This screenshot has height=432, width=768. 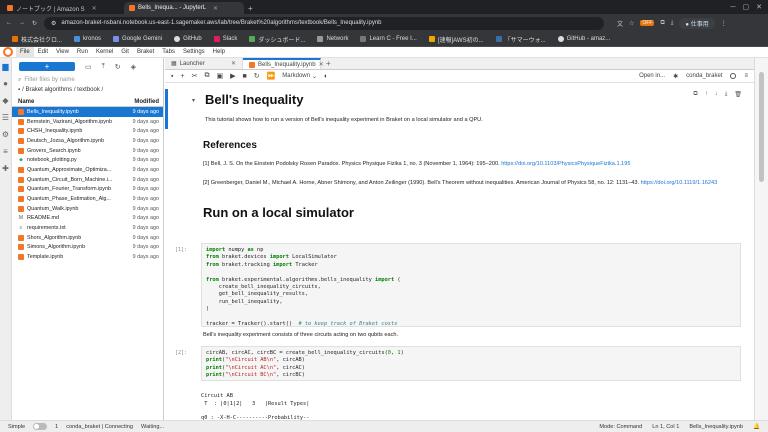 I want to click on file-row: ≡ requirements.txt 9 days ago, so click(x=87, y=228).